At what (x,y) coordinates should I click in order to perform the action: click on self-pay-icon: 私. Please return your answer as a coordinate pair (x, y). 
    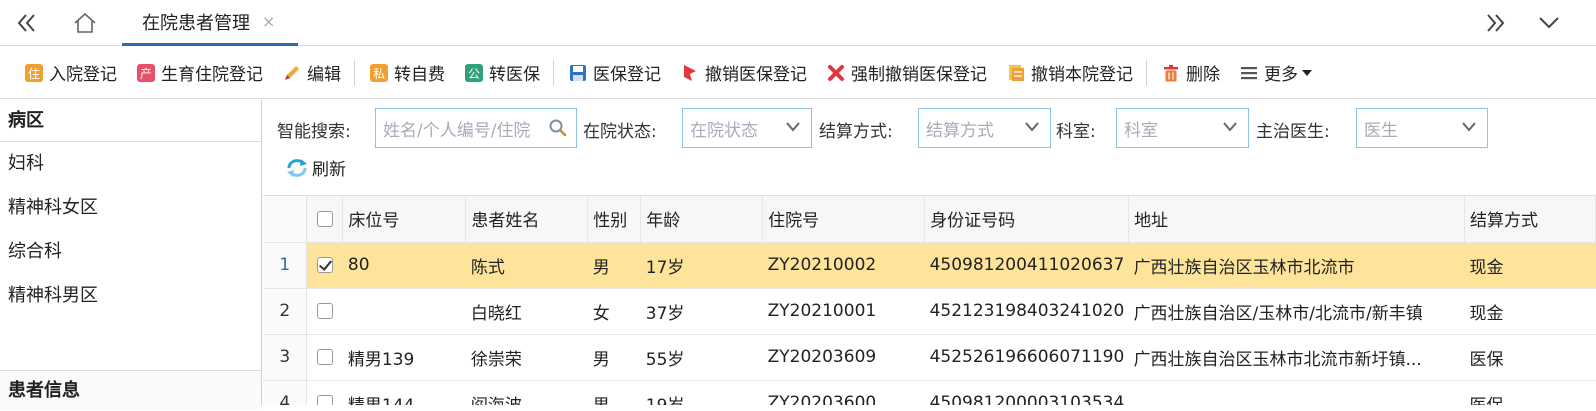
    Looking at the image, I should click on (379, 73).